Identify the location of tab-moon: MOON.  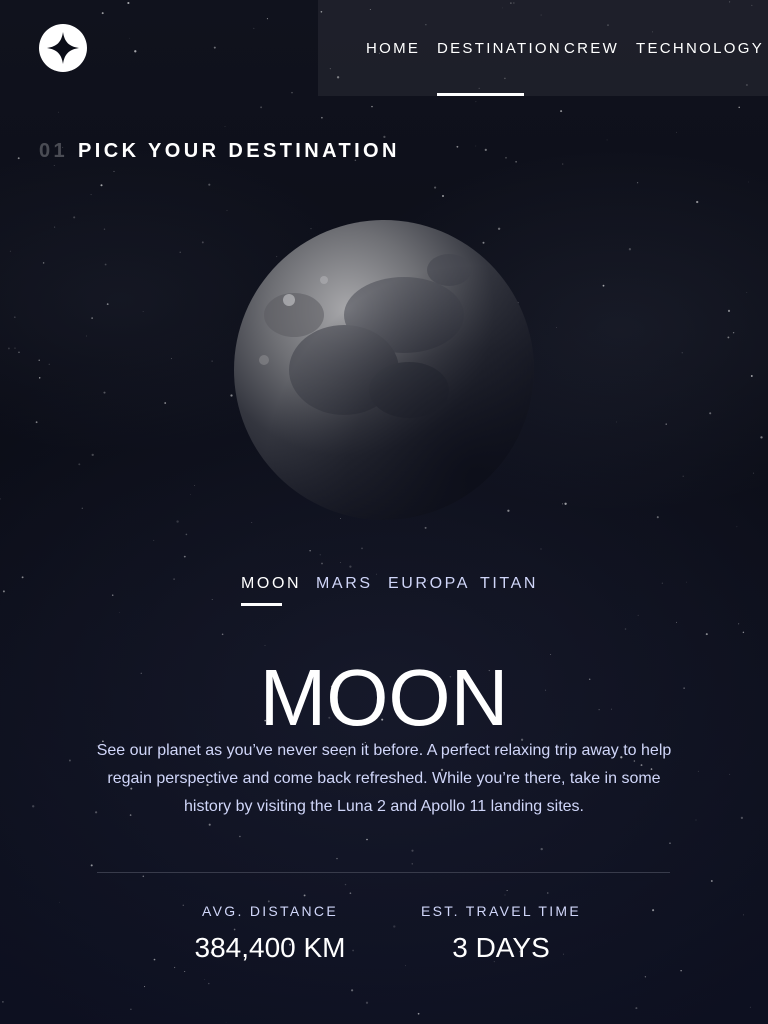
(271, 584).